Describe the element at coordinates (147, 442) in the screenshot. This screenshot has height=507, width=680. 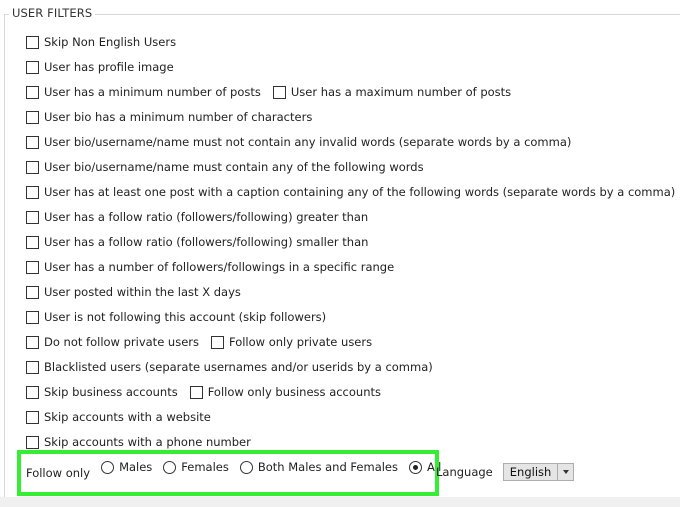
I see `filter-label: Skip accounts with a phone number` at that location.